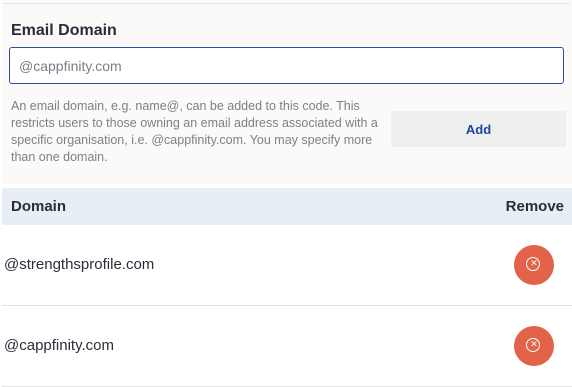 The image size is (572, 387). What do you see at coordinates (286, 65) in the screenshot?
I see `email-domain-input` at bounding box center [286, 65].